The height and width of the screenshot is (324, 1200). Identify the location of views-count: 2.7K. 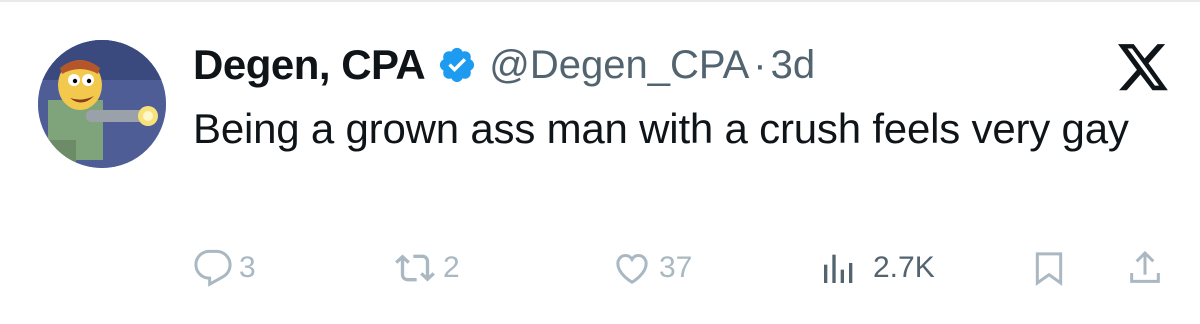
(904, 267).